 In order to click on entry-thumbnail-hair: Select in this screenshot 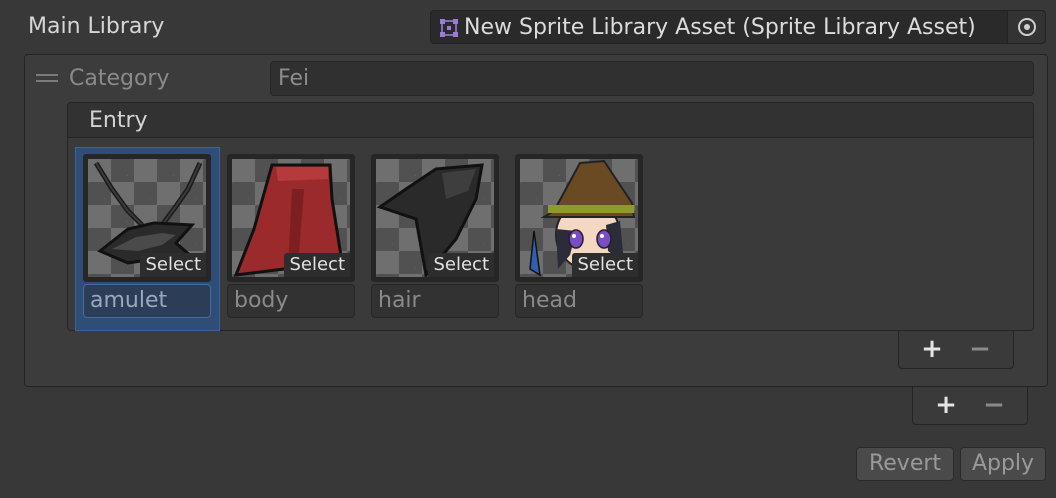, I will do `click(435, 218)`.